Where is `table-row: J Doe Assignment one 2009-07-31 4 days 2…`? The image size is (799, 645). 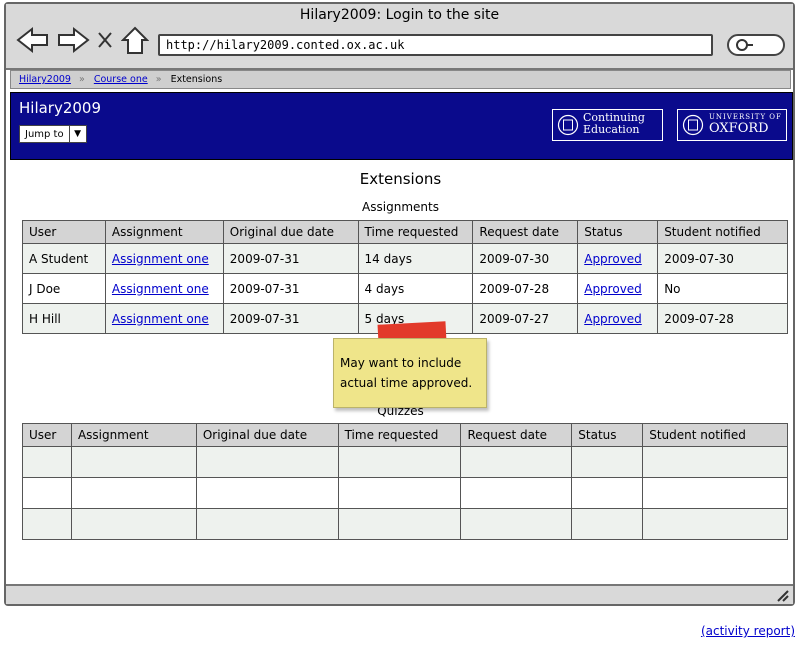 table-row: J Doe Assignment one 2009-07-31 4 days 2… is located at coordinates (405, 288).